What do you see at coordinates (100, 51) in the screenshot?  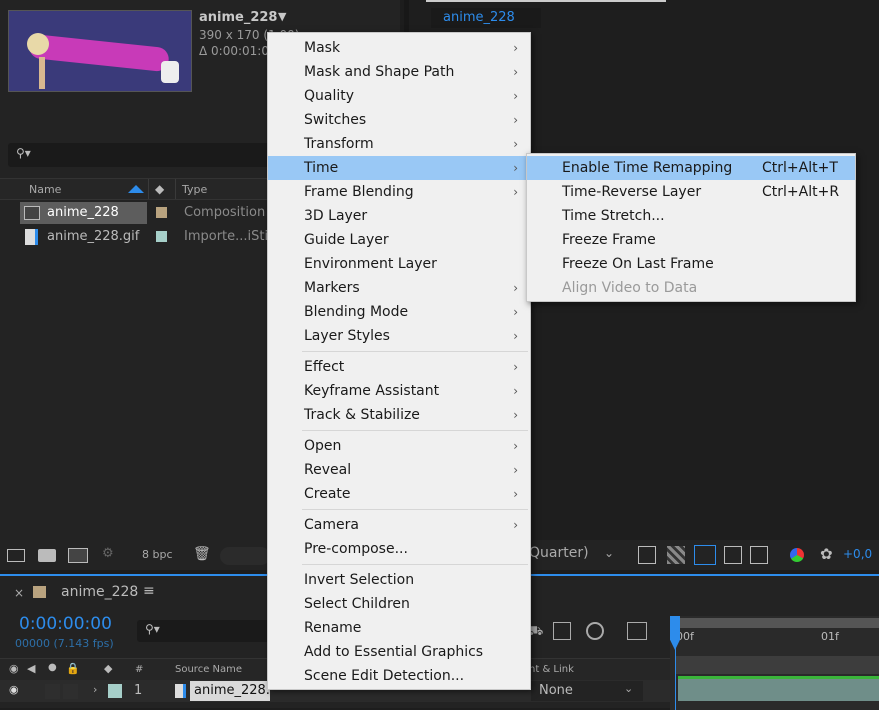 I see `composition-thumbnail` at bounding box center [100, 51].